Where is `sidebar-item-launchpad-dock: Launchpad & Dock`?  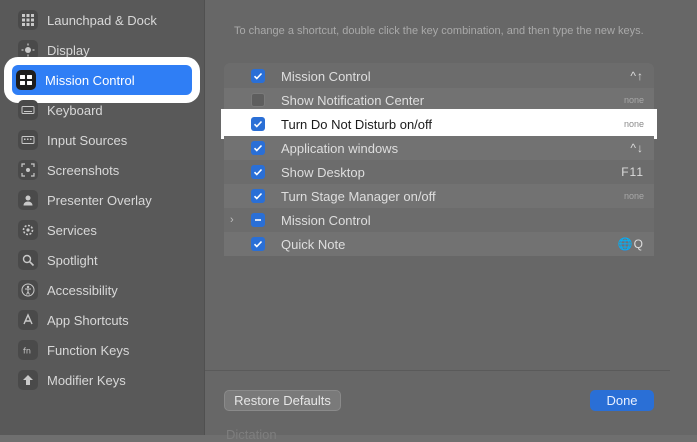
sidebar-item-launchpad-dock: Launchpad & Dock is located at coordinates (102, 20).